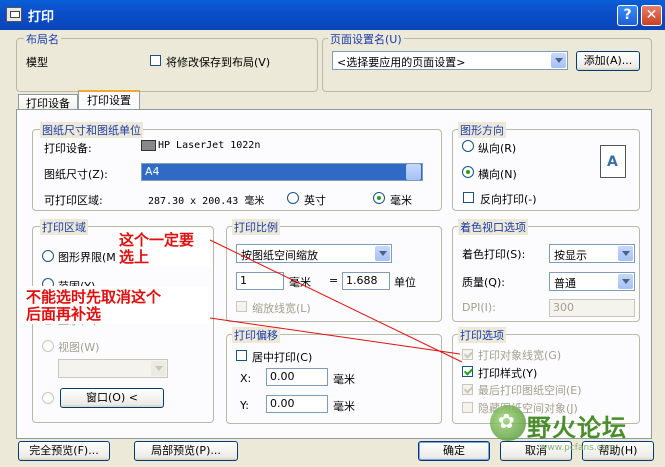 Image resolution: width=665 pixels, height=467 pixels. I want to click on shade-plot-select: 按显示, so click(592, 253).